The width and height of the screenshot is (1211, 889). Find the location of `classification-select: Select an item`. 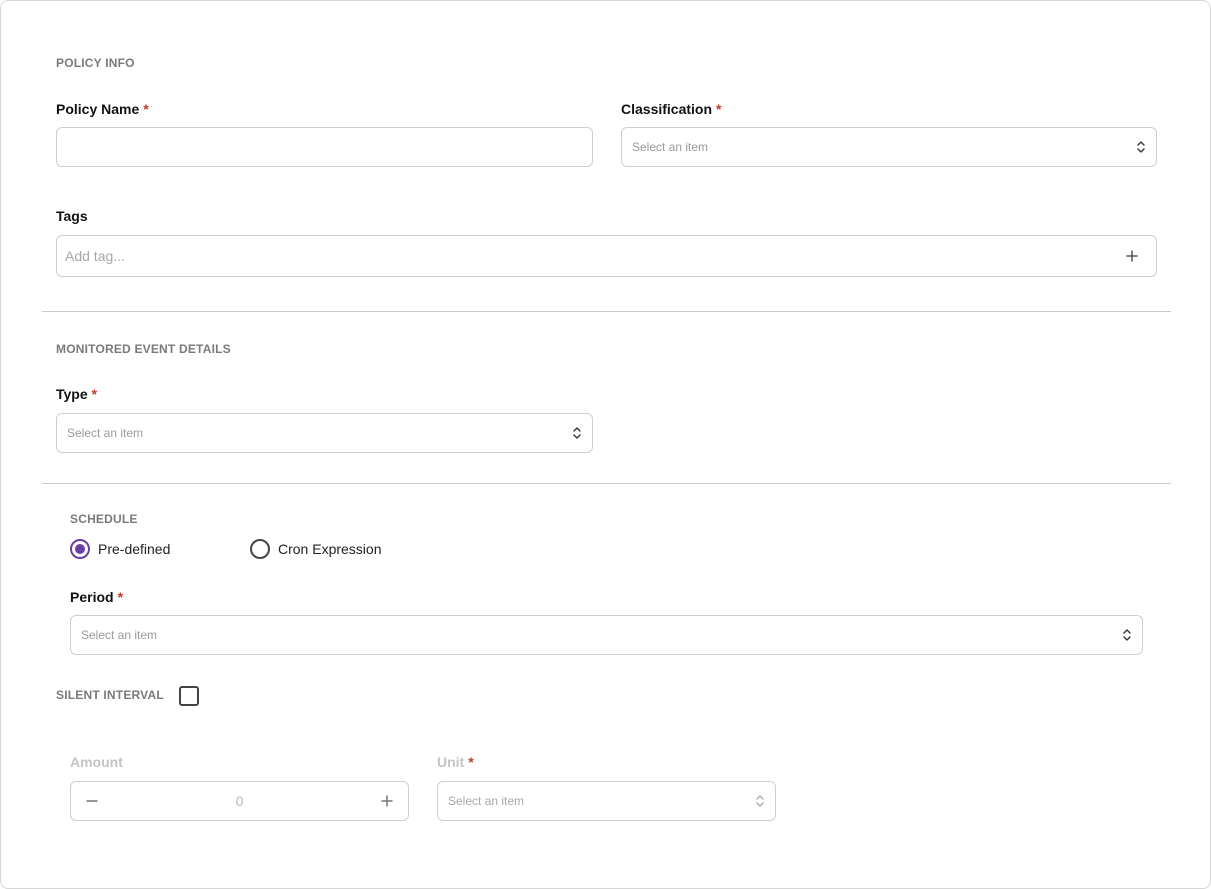

classification-select: Select an item is located at coordinates (889, 147).